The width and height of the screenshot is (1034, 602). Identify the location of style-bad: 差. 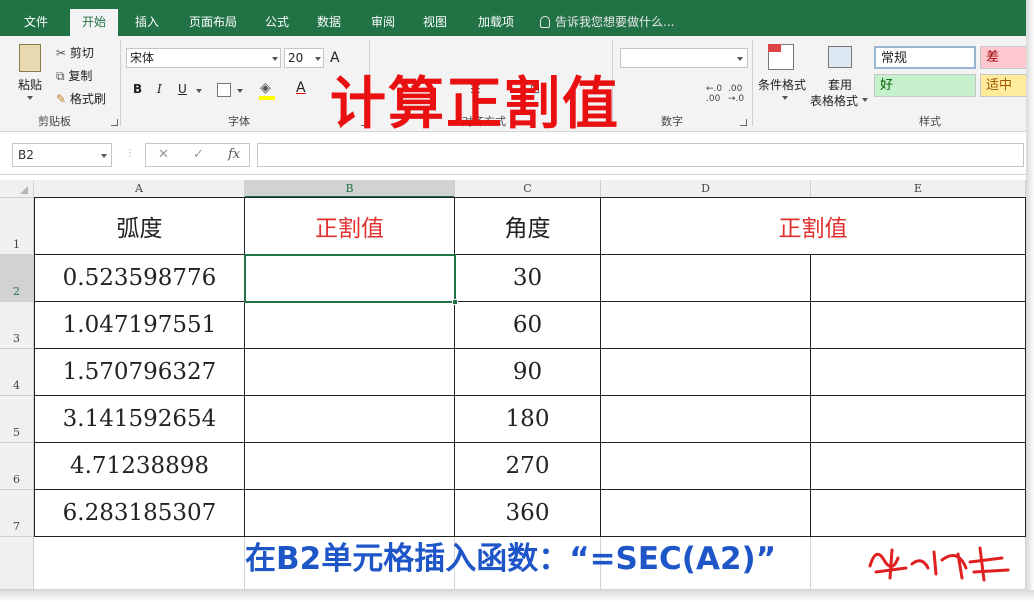
(1004, 57).